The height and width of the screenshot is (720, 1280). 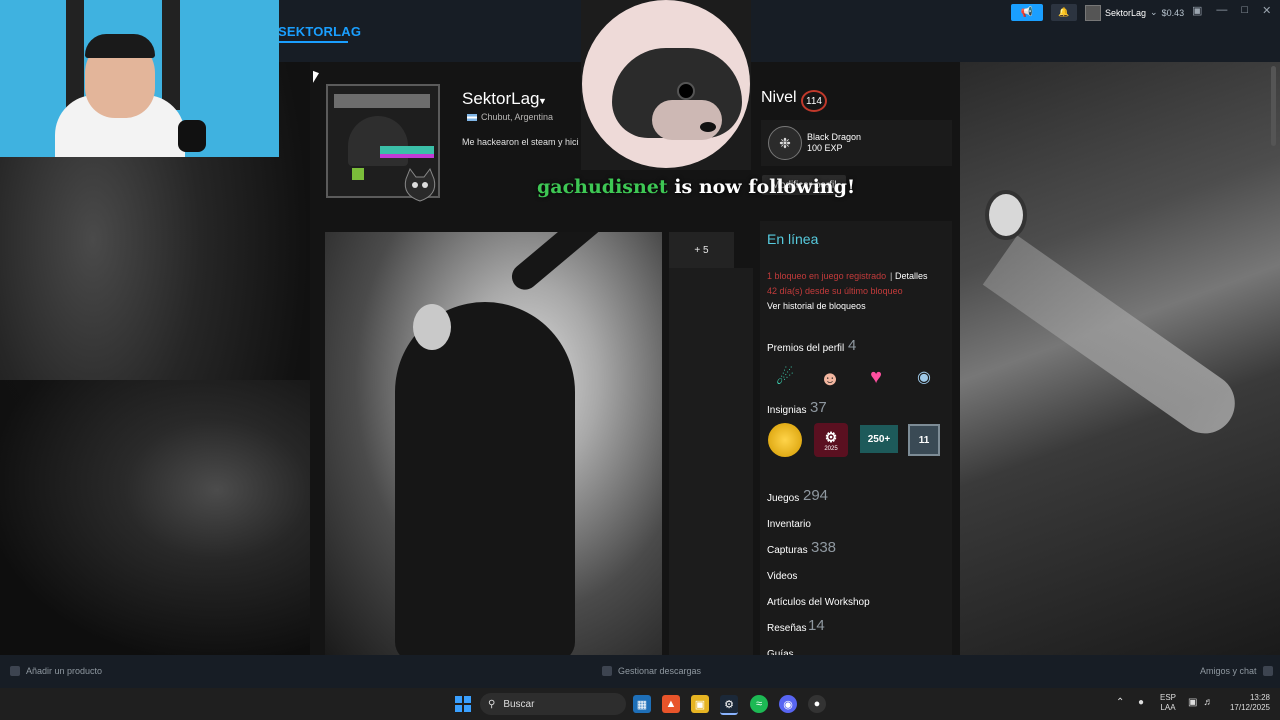 What do you see at coordinates (805, 348) in the screenshot?
I see `awards-link: Premios del perfil` at bounding box center [805, 348].